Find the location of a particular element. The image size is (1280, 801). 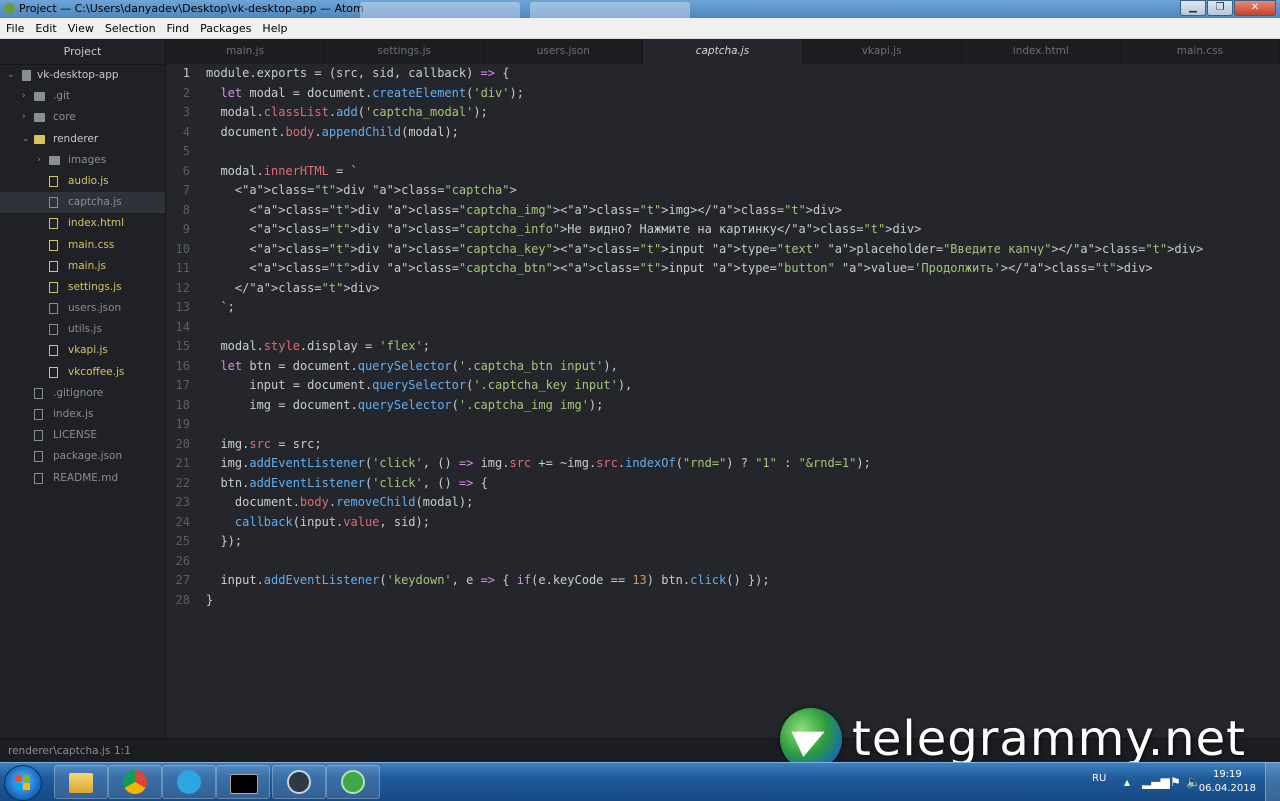

tree-file: main.css is located at coordinates (82, 245).